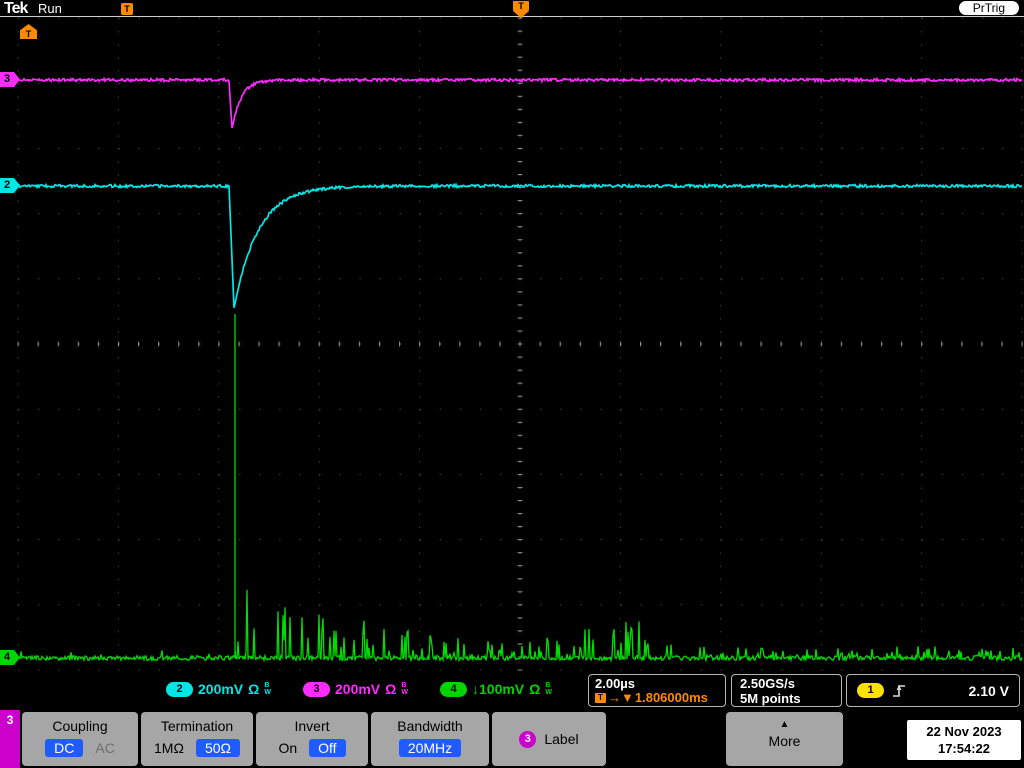  I want to click on termination-title: Termination, so click(197, 726).